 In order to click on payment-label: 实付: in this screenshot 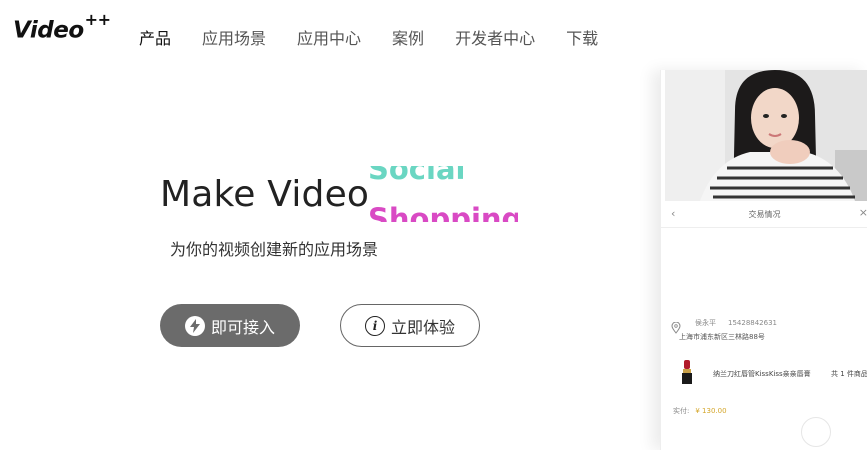, I will do `click(681, 411)`.